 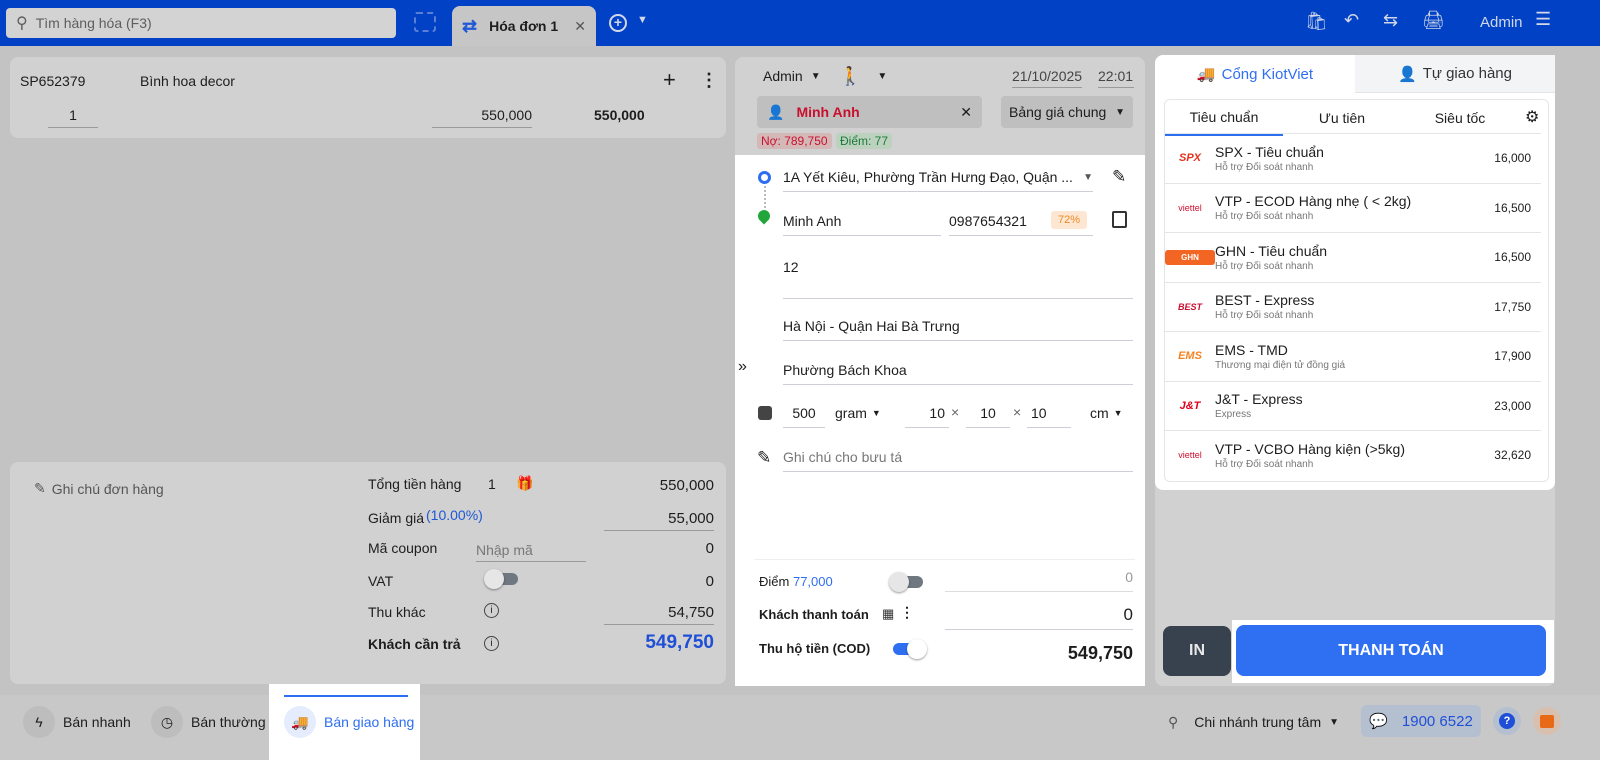 I want to click on contact-card-icon, so click(x=1119, y=219).